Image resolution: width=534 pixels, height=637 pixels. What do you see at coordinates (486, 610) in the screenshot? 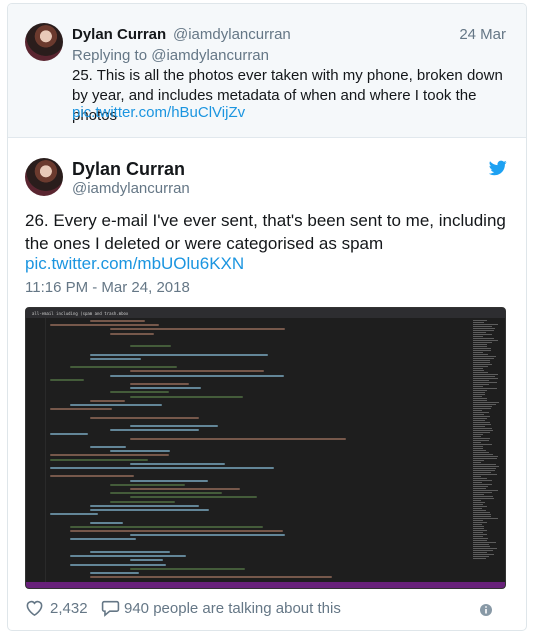
I see `info-icon` at bounding box center [486, 610].